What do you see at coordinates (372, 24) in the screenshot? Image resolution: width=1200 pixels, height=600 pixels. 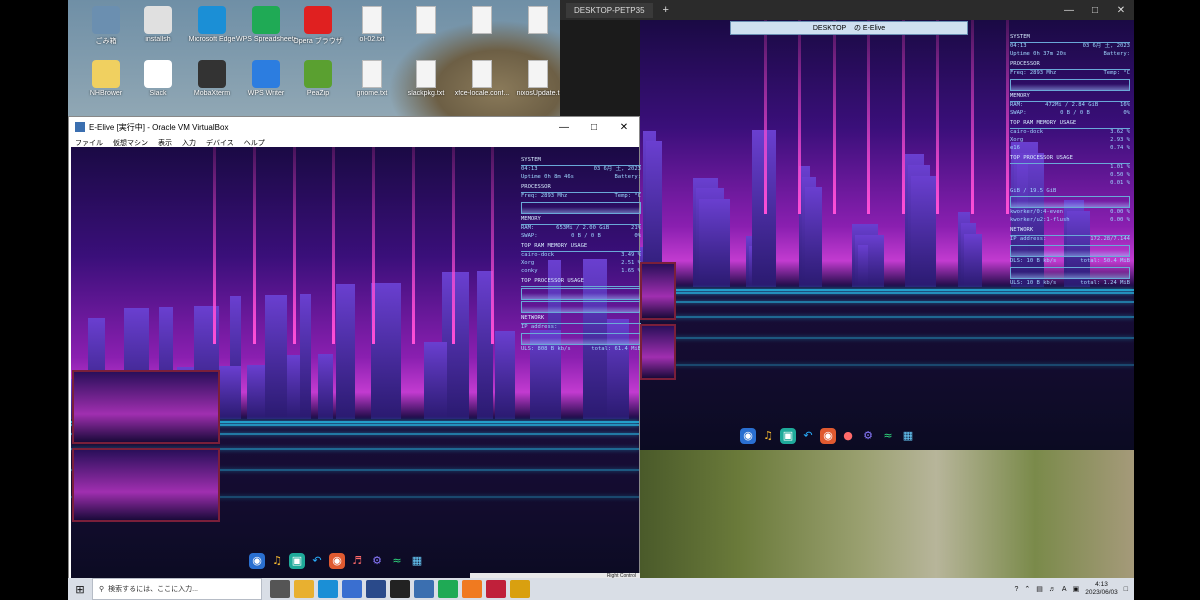 I see `desktop-icon: ol-02.txt` at bounding box center [372, 24].